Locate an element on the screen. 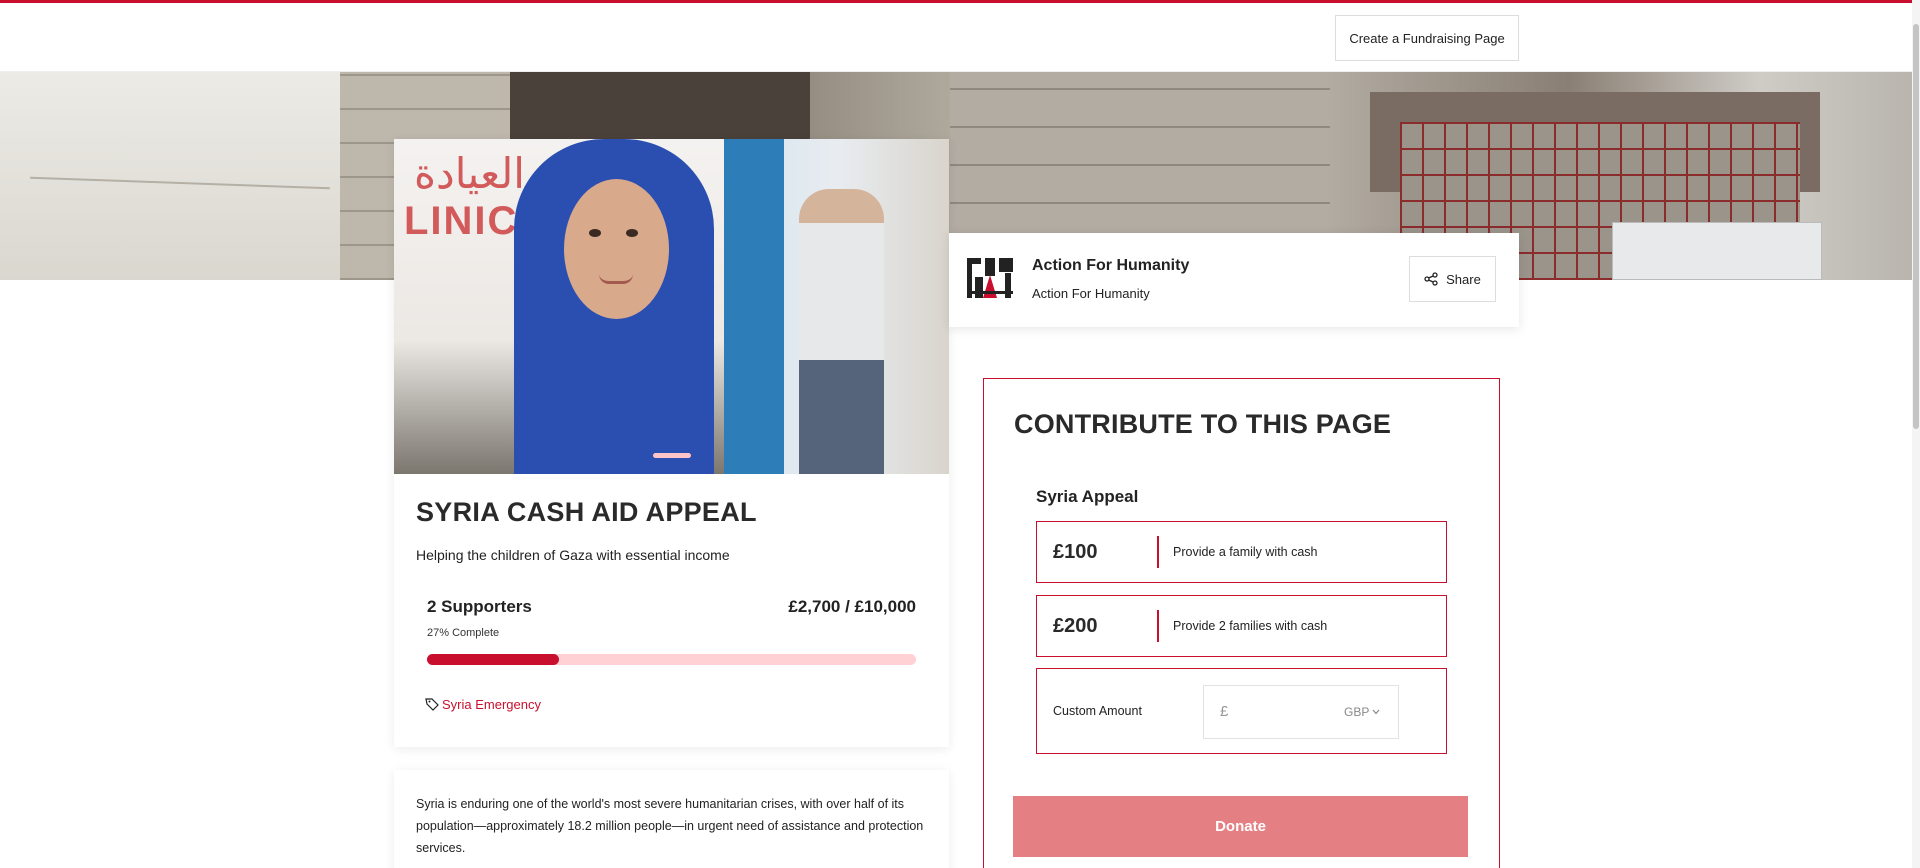 The image size is (1920, 868). share-icon is located at coordinates (1431, 279).